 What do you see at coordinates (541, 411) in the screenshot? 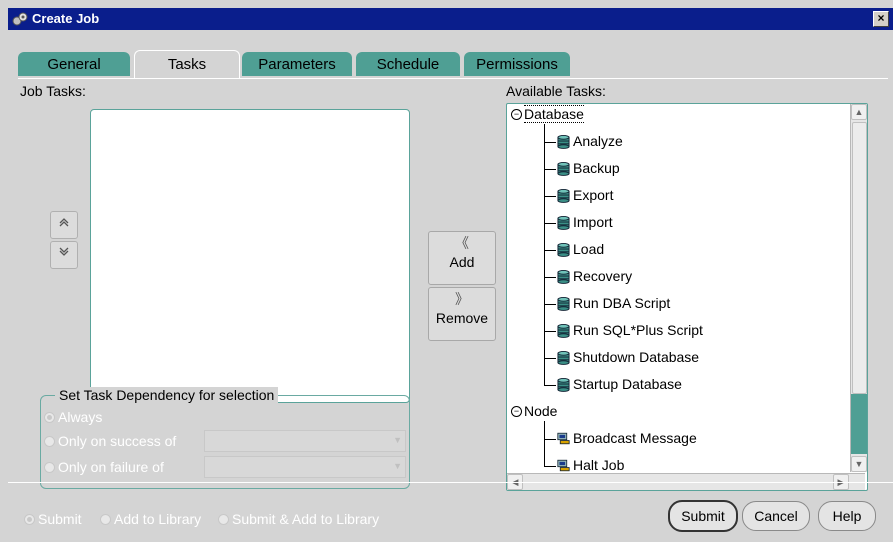
I see `node-node-label: Node` at bounding box center [541, 411].